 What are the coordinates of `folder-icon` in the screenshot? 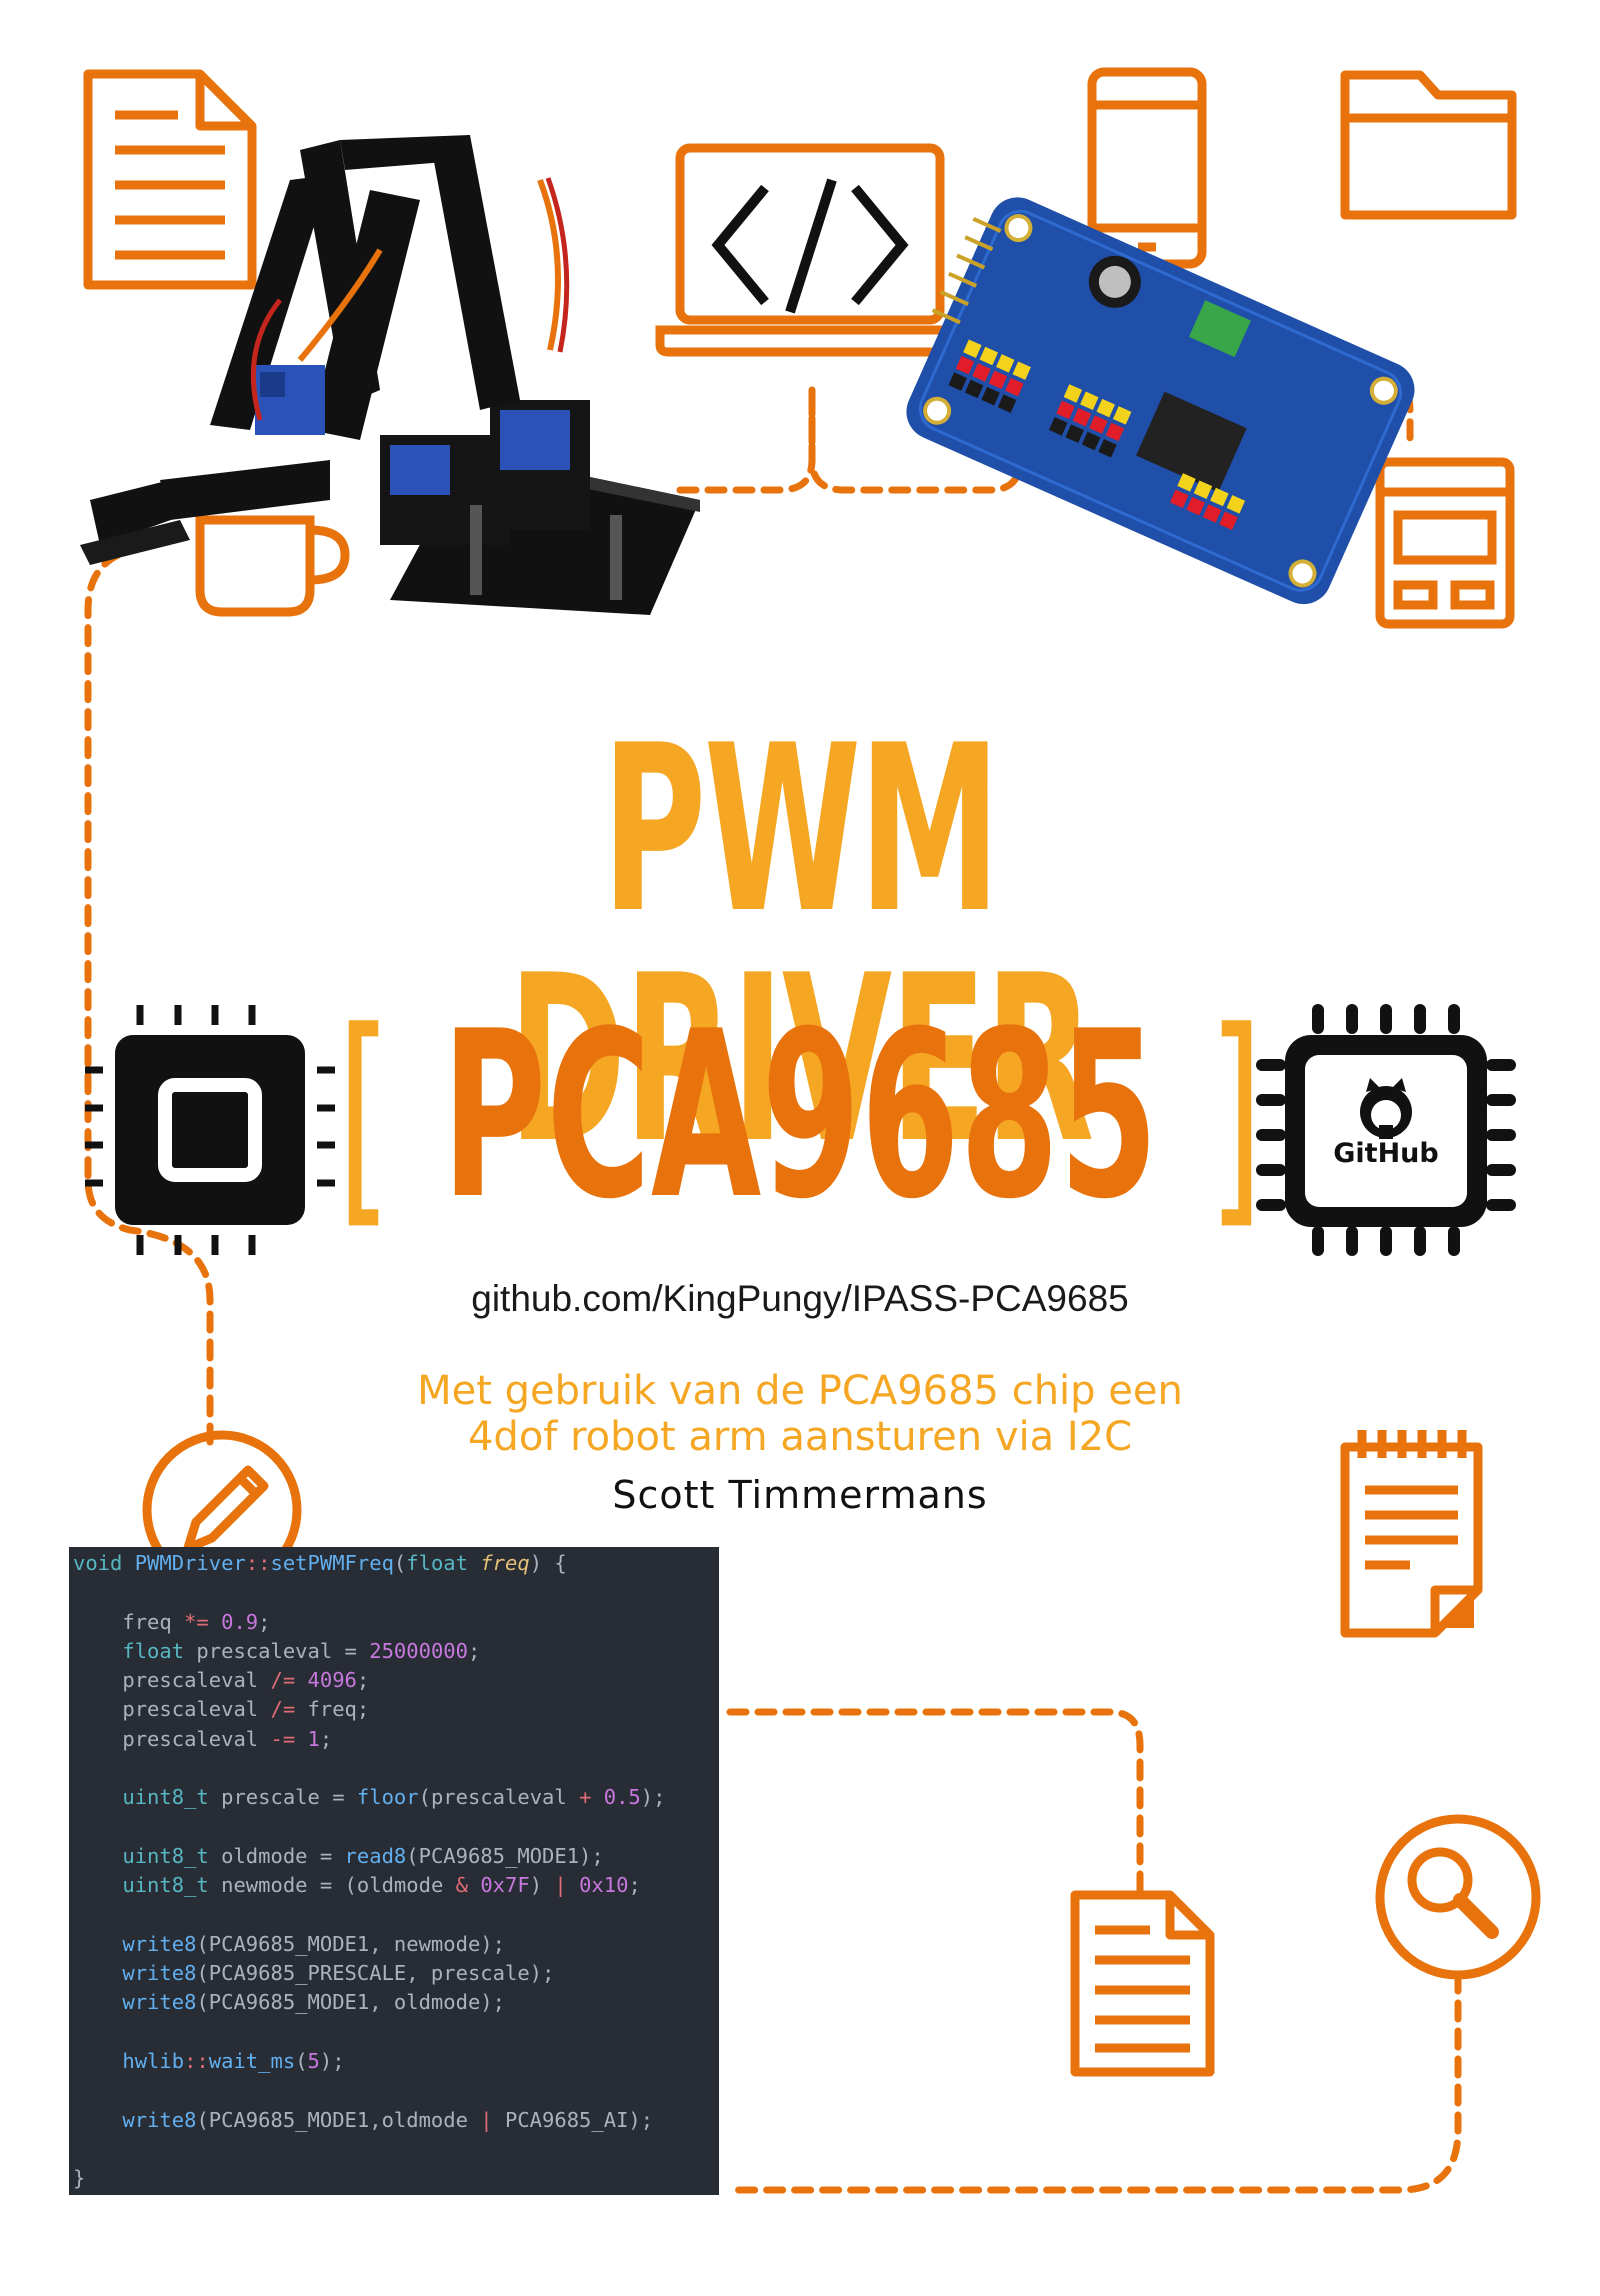 It's located at (1428, 145).